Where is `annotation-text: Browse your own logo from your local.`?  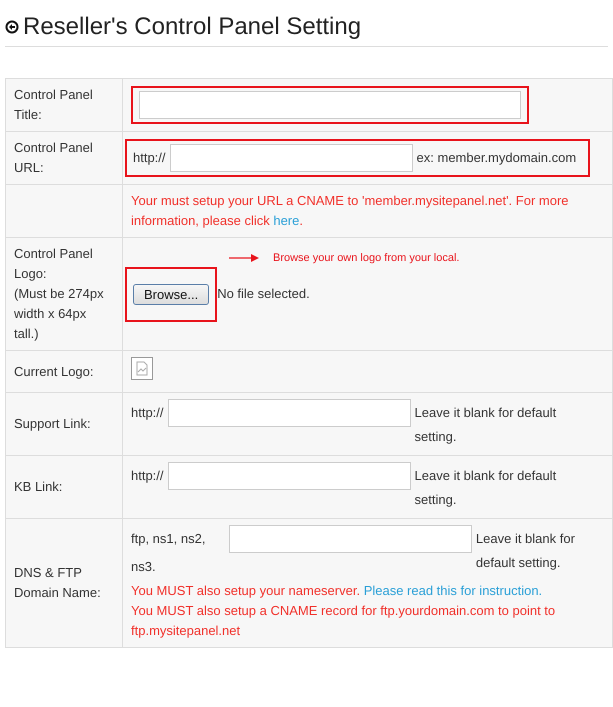
annotation-text: Browse your own logo from your local. is located at coordinates (366, 258).